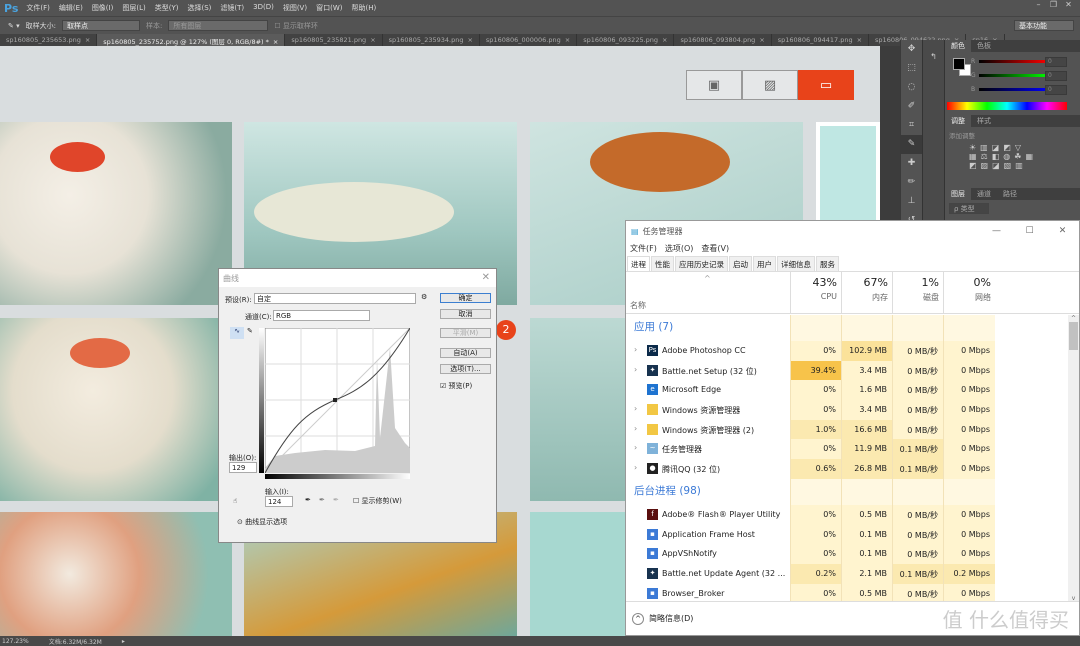  What do you see at coordinates (853, 449) in the screenshot?
I see `process-row: › ~ 任务管理器 0% 11.9 MB 0.1 MB/秒 0 Mbps` at bounding box center [853, 449].